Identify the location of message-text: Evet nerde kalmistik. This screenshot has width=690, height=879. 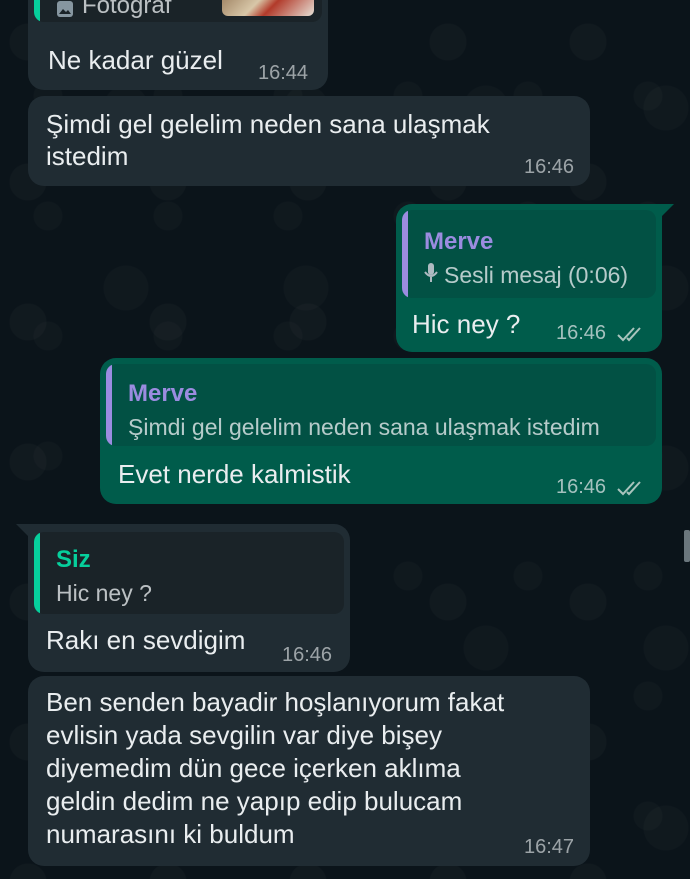
(234, 474).